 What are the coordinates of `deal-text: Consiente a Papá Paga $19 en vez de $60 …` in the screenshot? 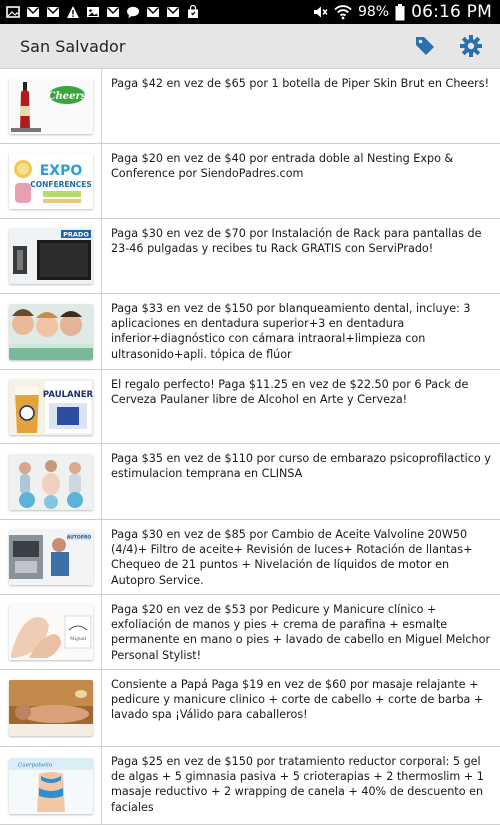 It's located at (297, 700).